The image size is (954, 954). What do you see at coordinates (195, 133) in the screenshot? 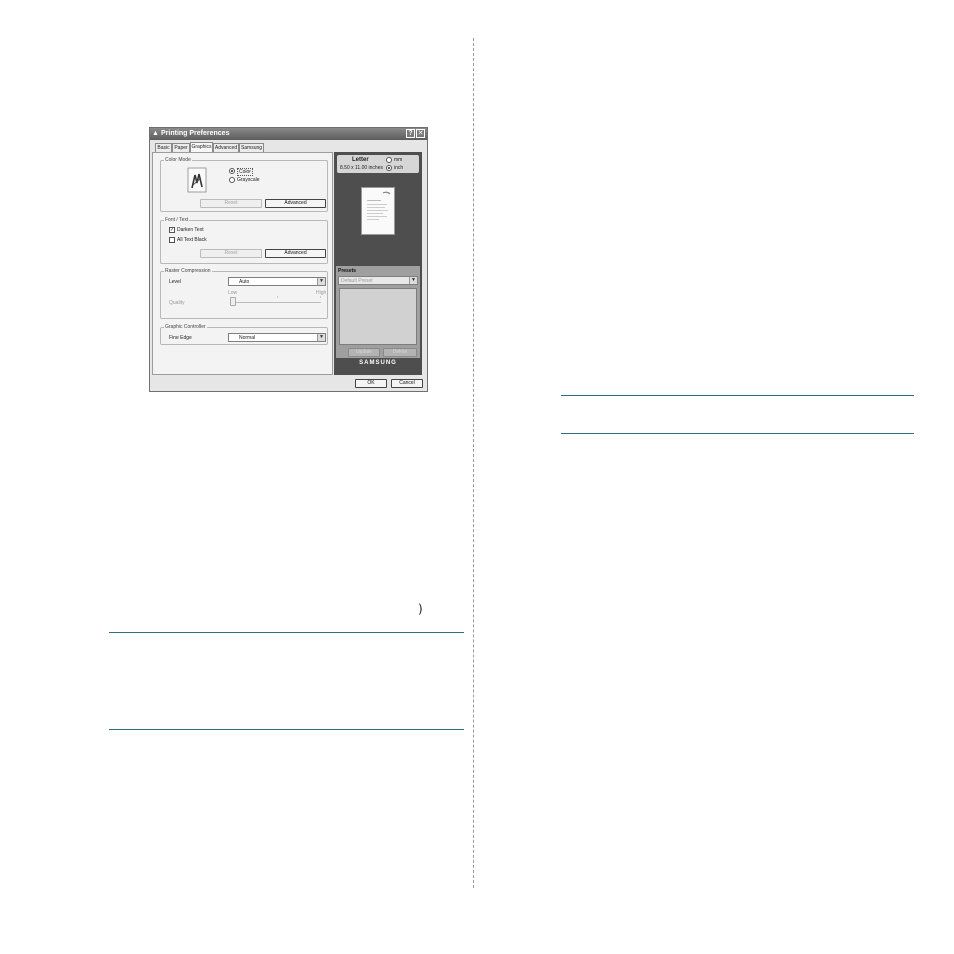
I see `dialog-title: Printing Preferences` at bounding box center [195, 133].